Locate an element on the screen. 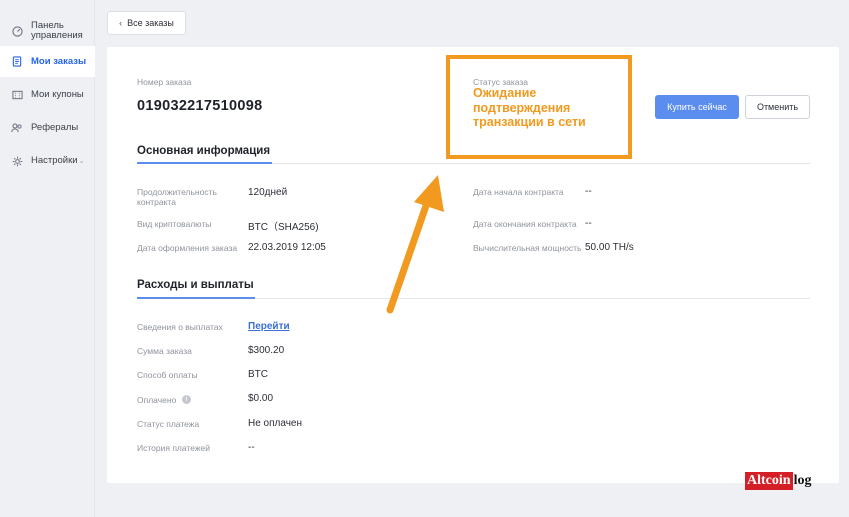 This screenshot has height=517, width=849. payout-info-label: Сведения о выплатах is located at coordinates (180, 327).